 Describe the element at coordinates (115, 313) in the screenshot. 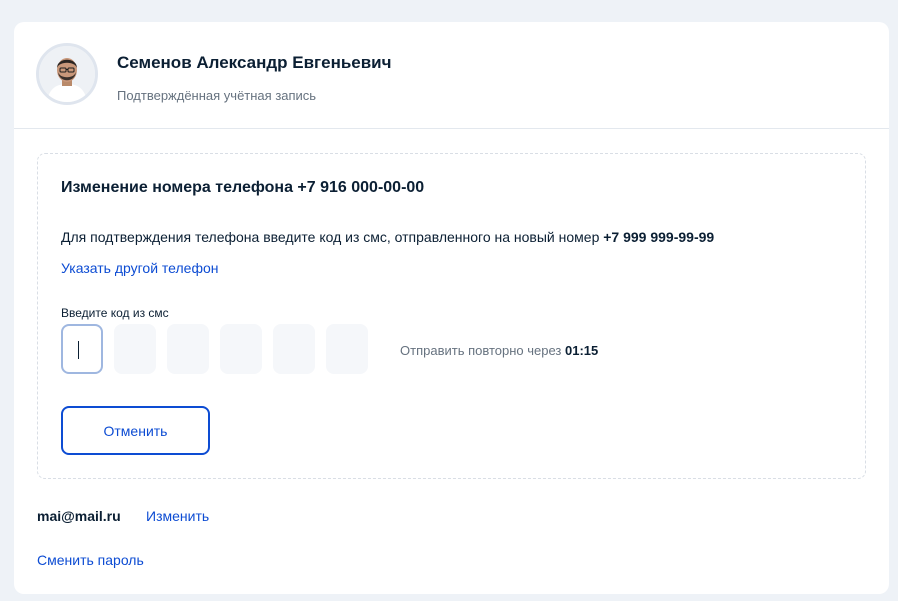

I see `sms-code-label: Введите код из смс` at that location.